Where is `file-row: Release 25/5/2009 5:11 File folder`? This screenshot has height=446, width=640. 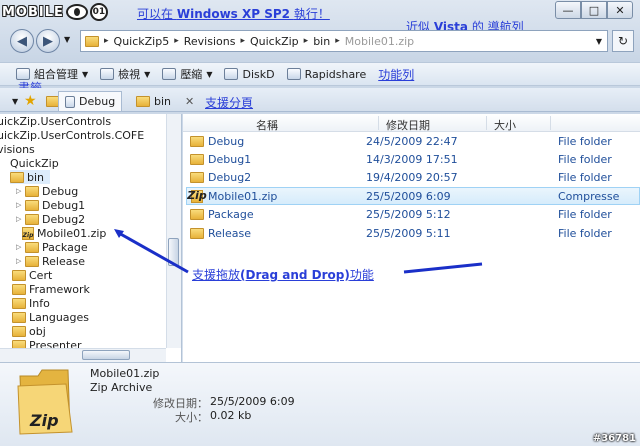
file-row: Release 25/5/2009 5:11 File folder is located at coordinates (413, 234).